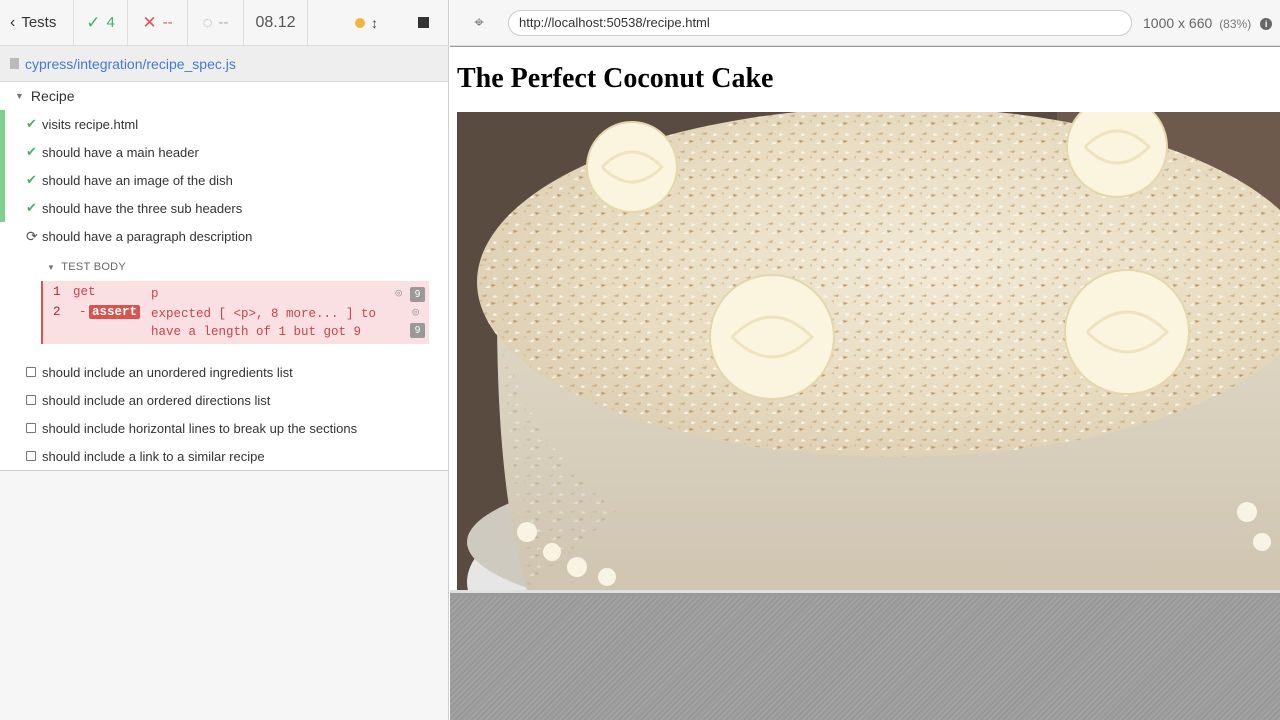  What do you see at coordinates (147, 236) in the screenshot?
I see `test-title: should have a paragraph description` at bounding box center [147, 236].